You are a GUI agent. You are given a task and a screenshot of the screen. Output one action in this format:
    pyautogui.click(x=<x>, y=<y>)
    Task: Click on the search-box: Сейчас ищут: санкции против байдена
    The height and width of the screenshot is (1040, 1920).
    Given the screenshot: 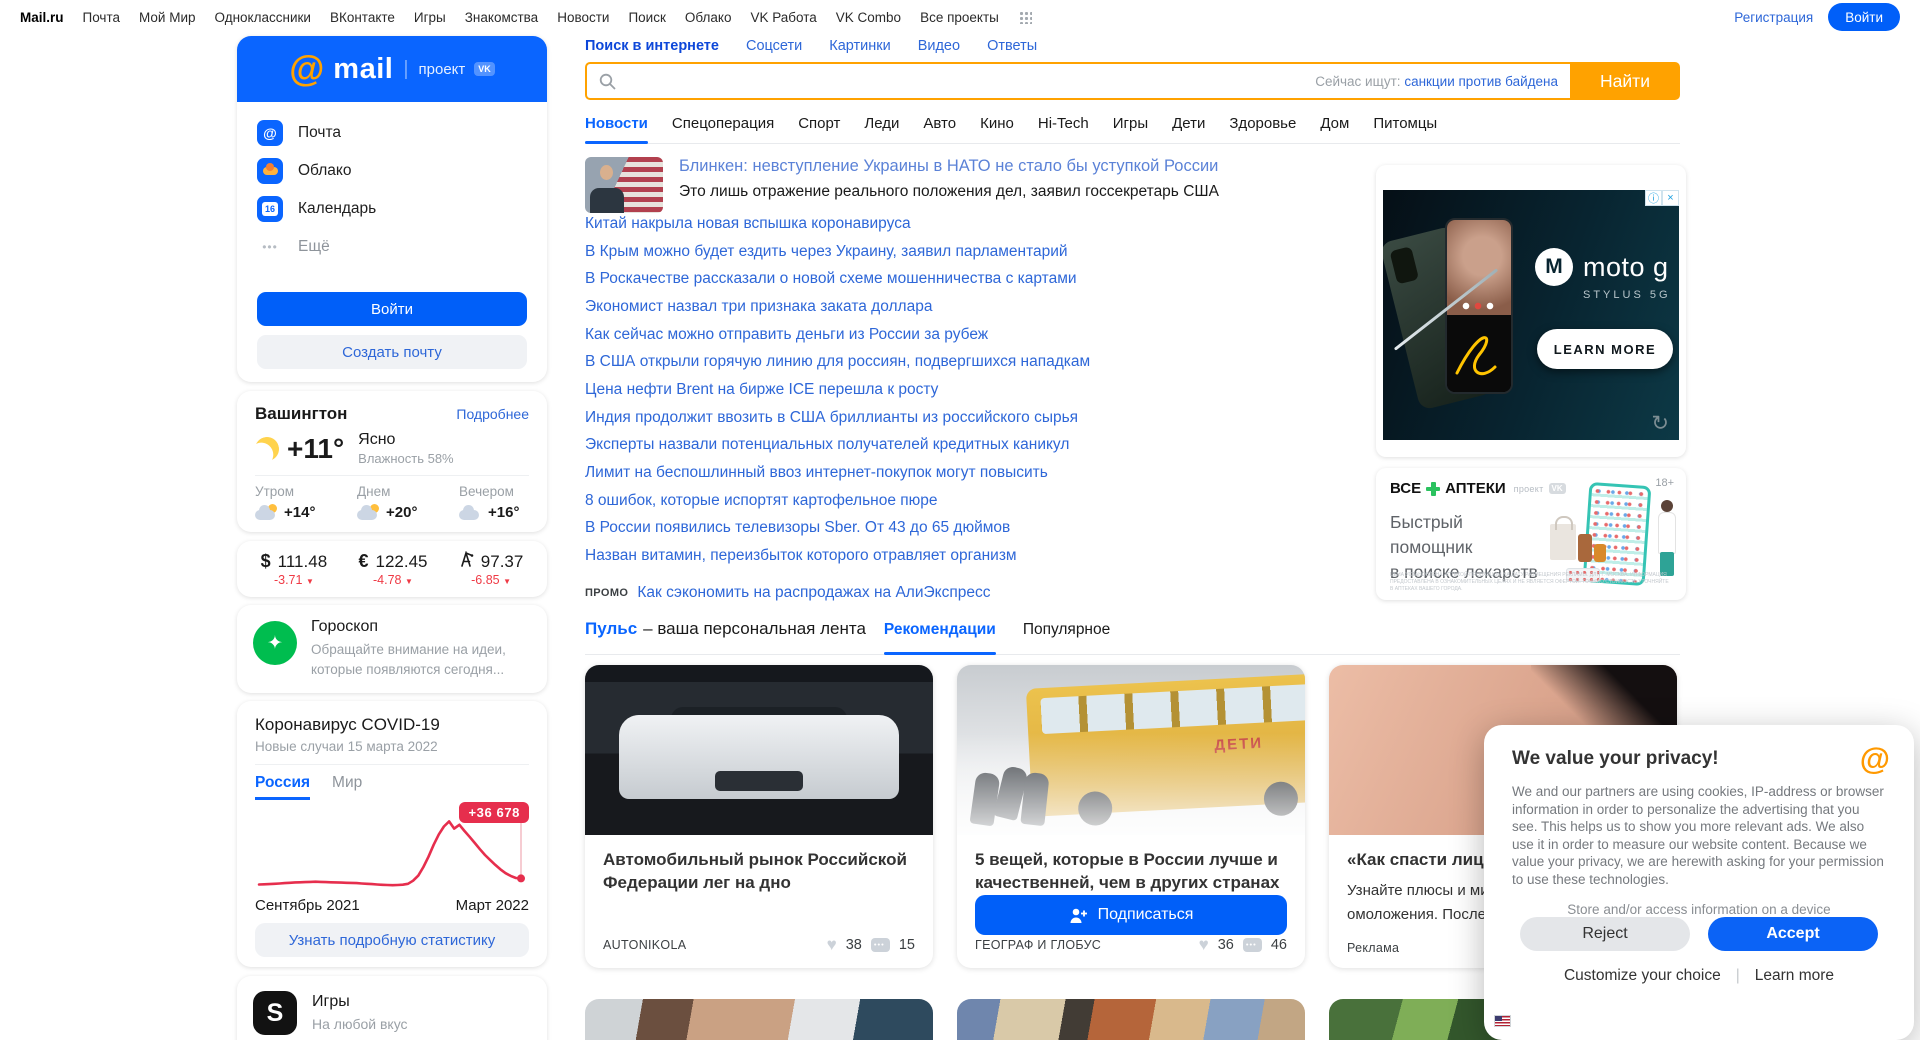 What is the action you would take?
    pyautogui.click(x=1077, y=81)
    